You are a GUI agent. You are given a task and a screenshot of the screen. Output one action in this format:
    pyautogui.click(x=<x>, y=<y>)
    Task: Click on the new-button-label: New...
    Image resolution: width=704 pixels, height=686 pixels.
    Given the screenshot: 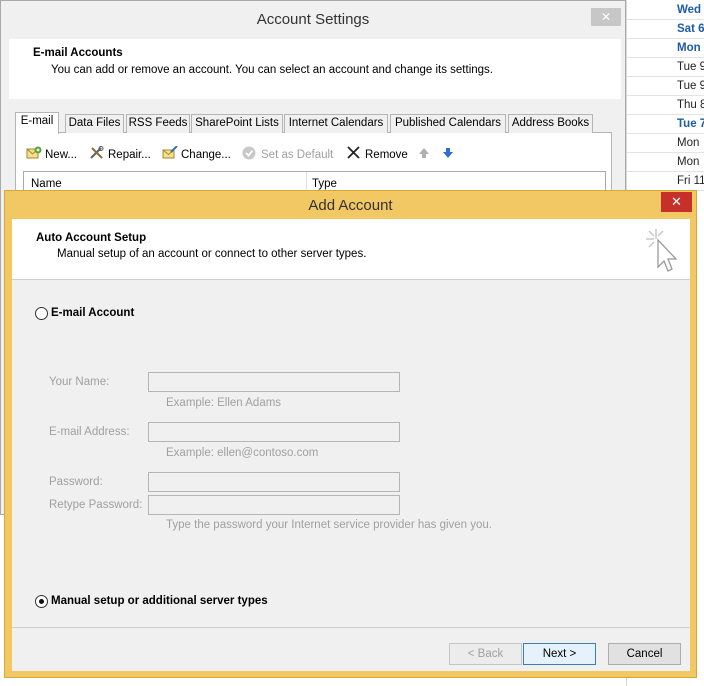 What is the action you would take?
    pyautogui.click(x=61, y=155)
    